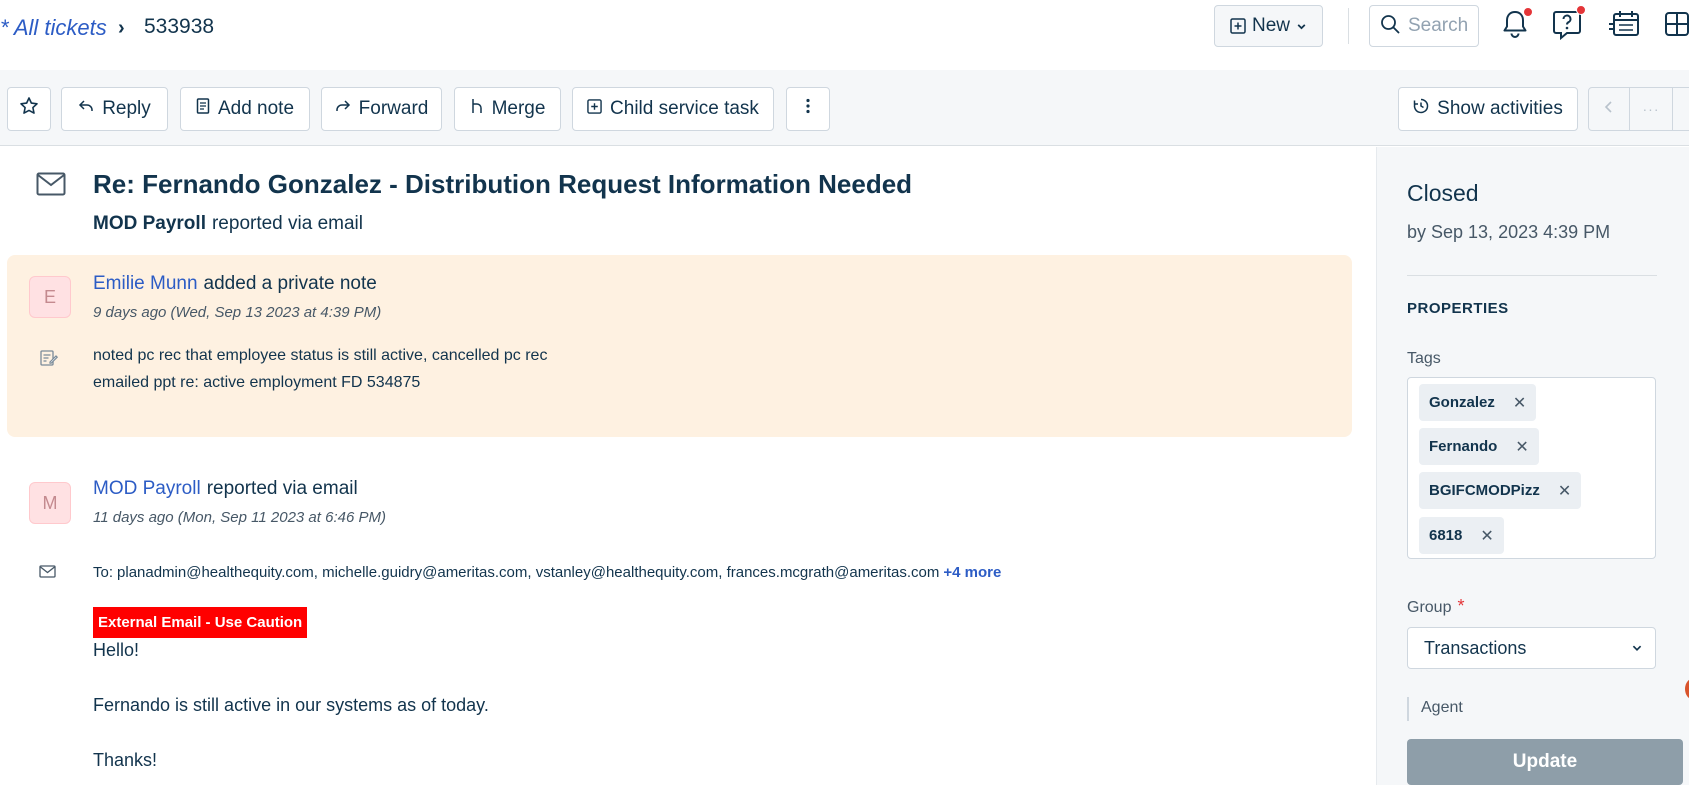 The image size is (1689, 785). Describe the element at coordinates (50, 503) in the screenshot. I see `avatar: M` at that location.